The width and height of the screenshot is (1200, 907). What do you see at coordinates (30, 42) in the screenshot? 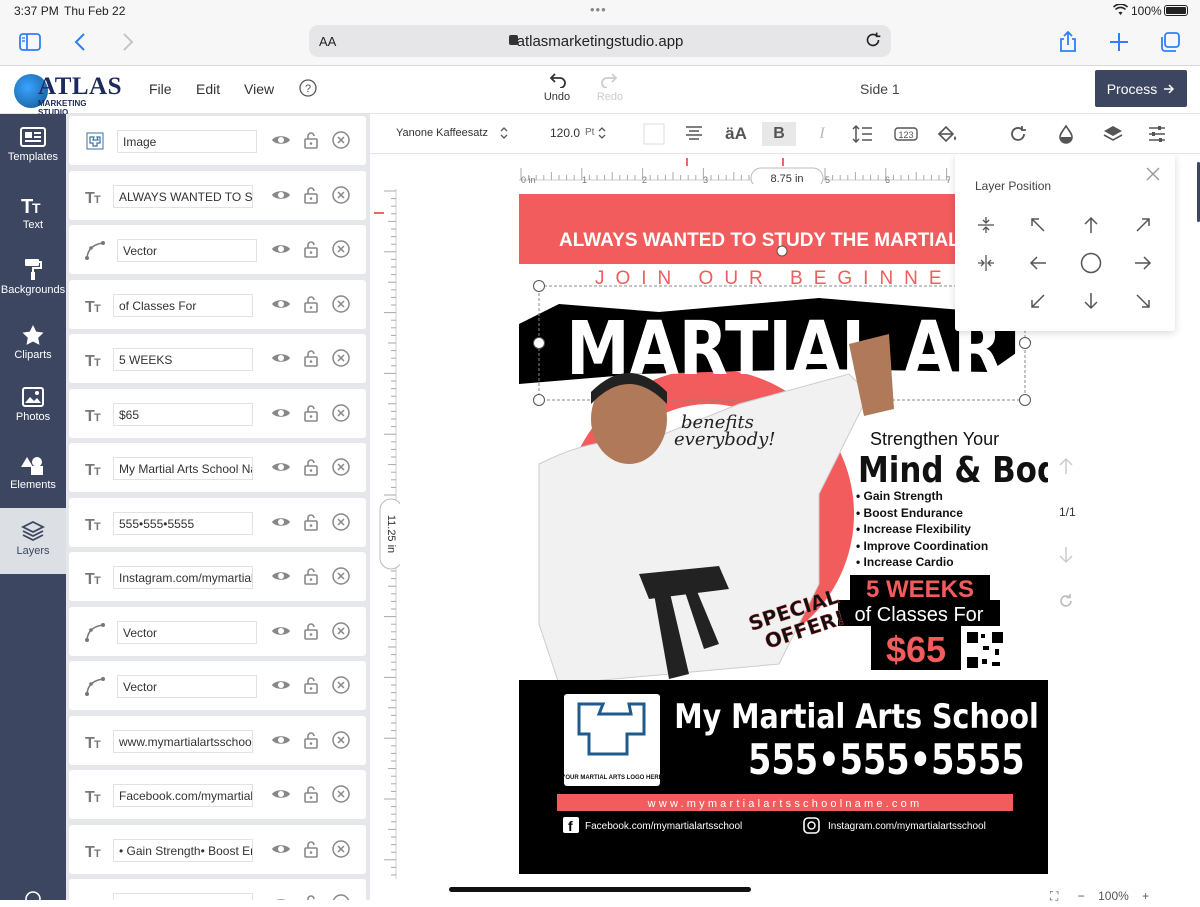
I see `sidebar-toggle-icon` at bounding box center [30, 42].